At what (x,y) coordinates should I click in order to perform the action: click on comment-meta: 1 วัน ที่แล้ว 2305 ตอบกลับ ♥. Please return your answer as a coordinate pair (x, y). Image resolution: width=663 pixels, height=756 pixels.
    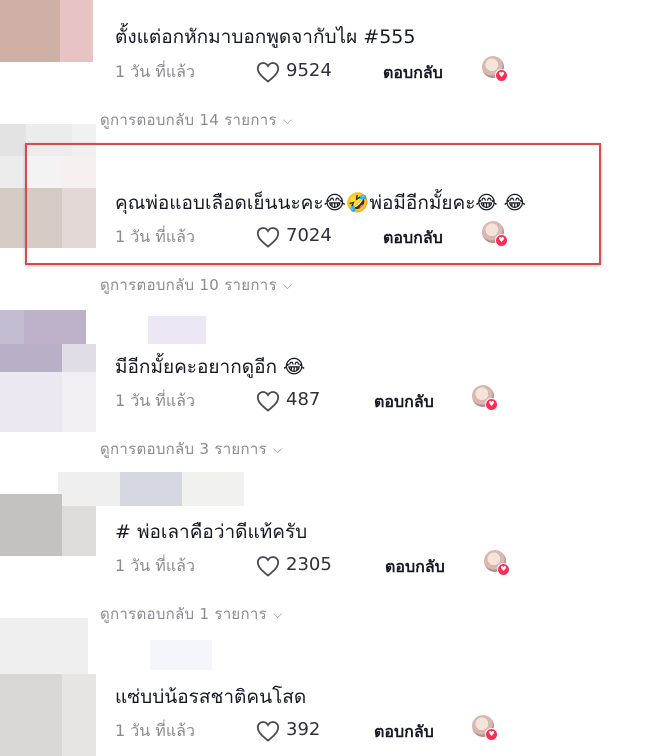
    Looking at the image, I should click on (315, 565).